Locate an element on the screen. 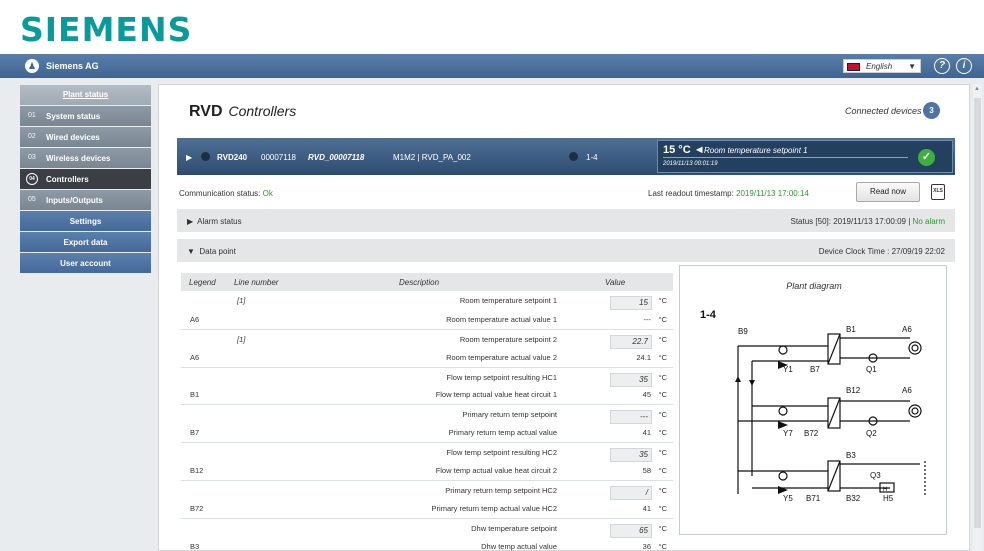 The height and width of the screenshot is (551, 984). diagram-label: Q3 is located at coordinates (875, 475).